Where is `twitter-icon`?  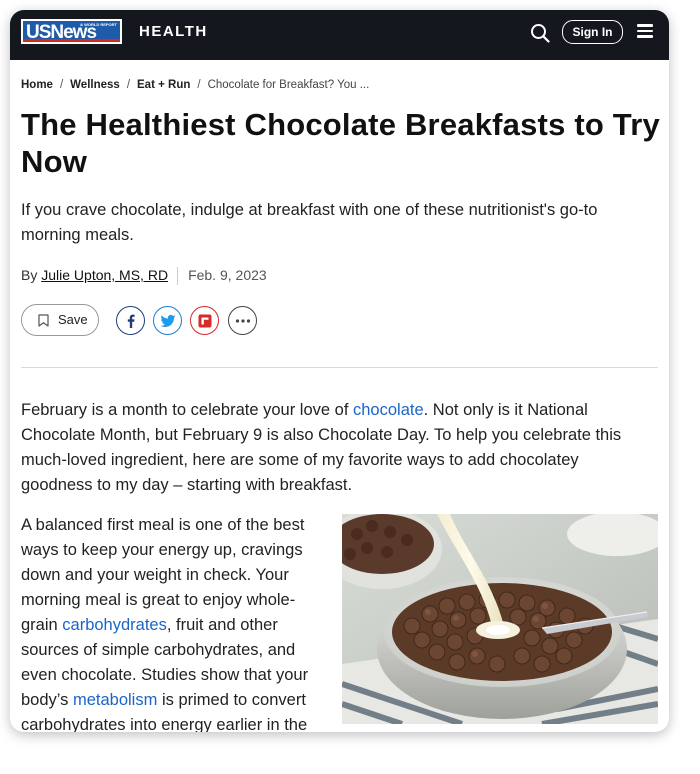
twitter-icon is located at coordinates (167, 320).